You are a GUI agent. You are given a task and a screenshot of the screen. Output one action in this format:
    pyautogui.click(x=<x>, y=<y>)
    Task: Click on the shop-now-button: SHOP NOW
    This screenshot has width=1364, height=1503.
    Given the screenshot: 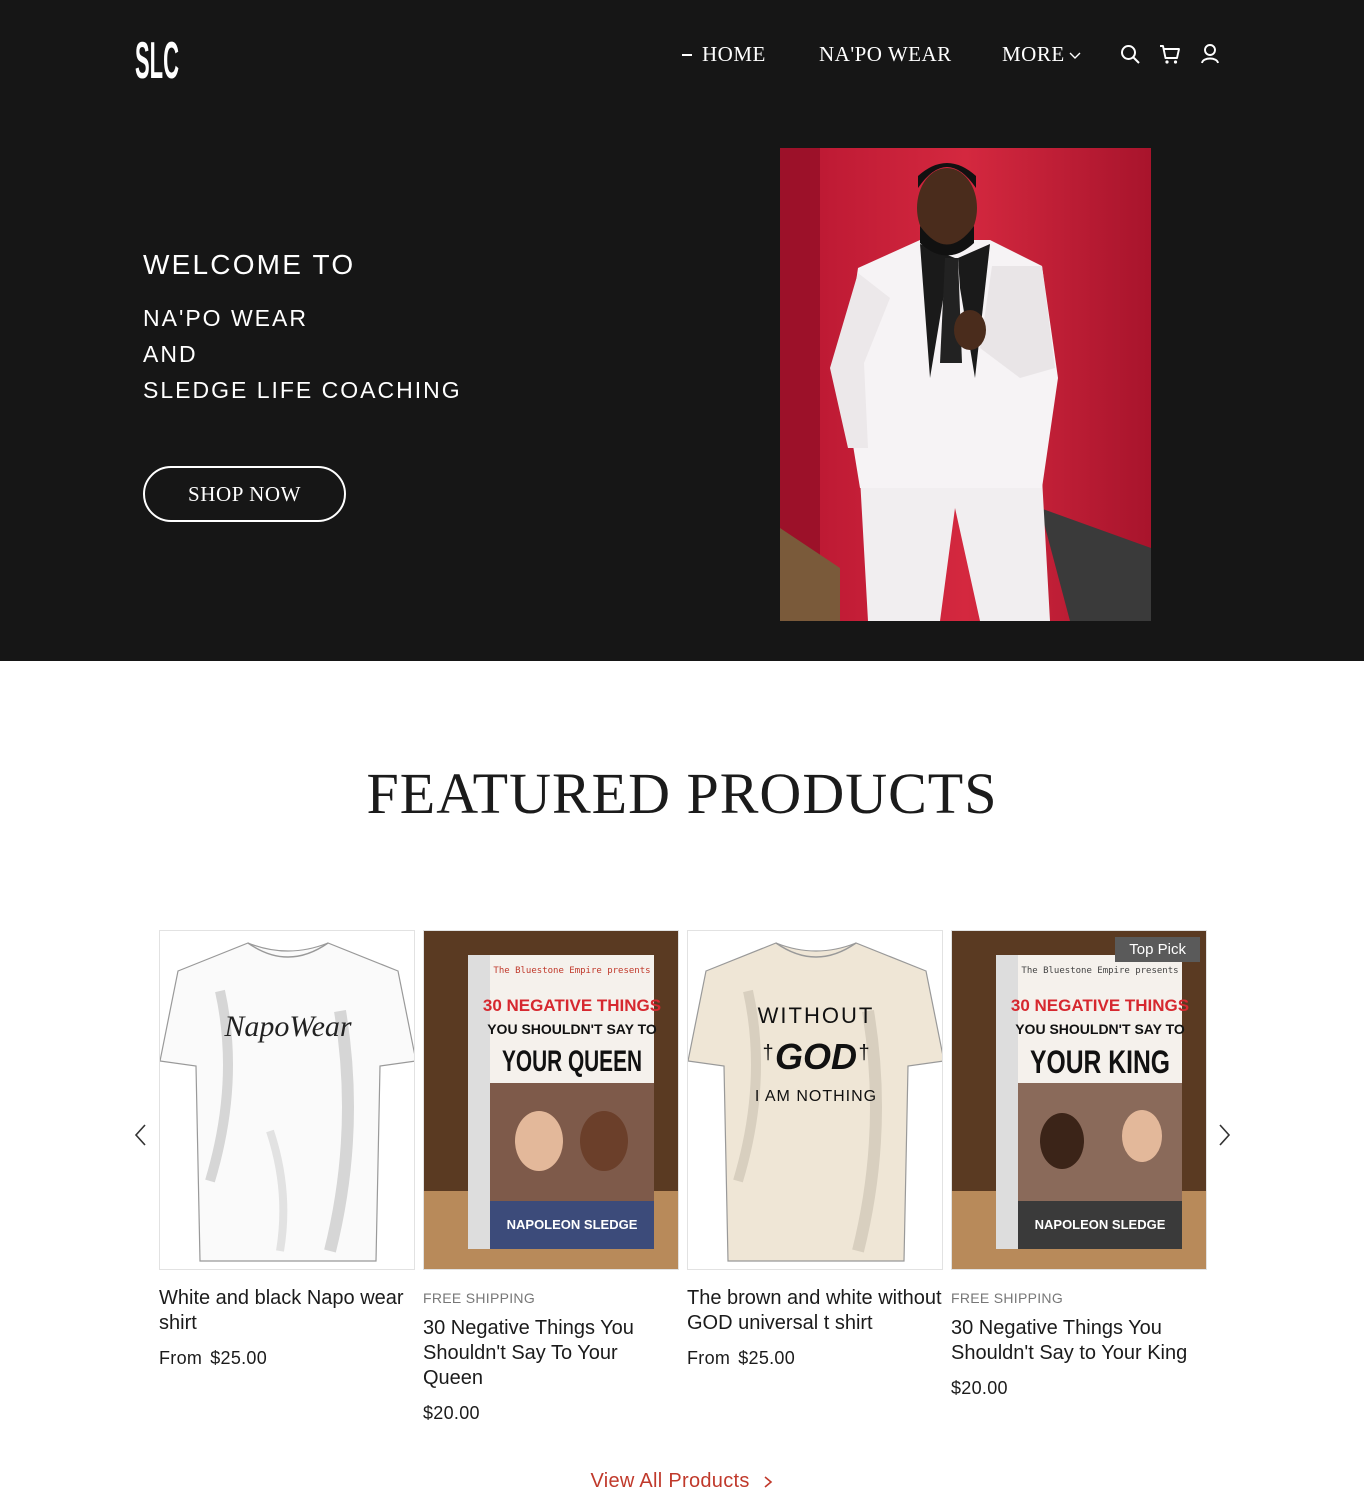 What is the action you would take?
    pyautogui.click(x=244, y=494)
    